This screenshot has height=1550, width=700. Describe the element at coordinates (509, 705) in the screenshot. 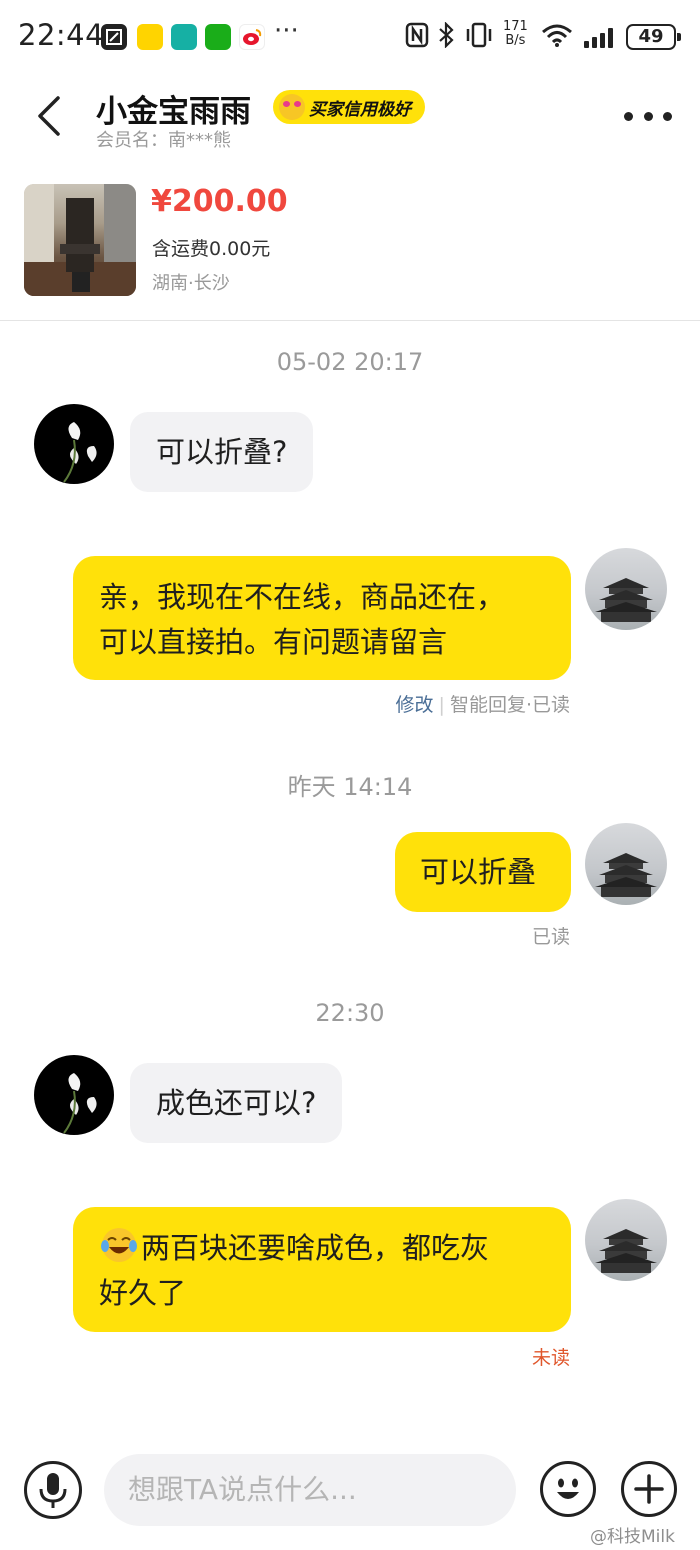

I see `read-status: 智能回复·已读` at that location.